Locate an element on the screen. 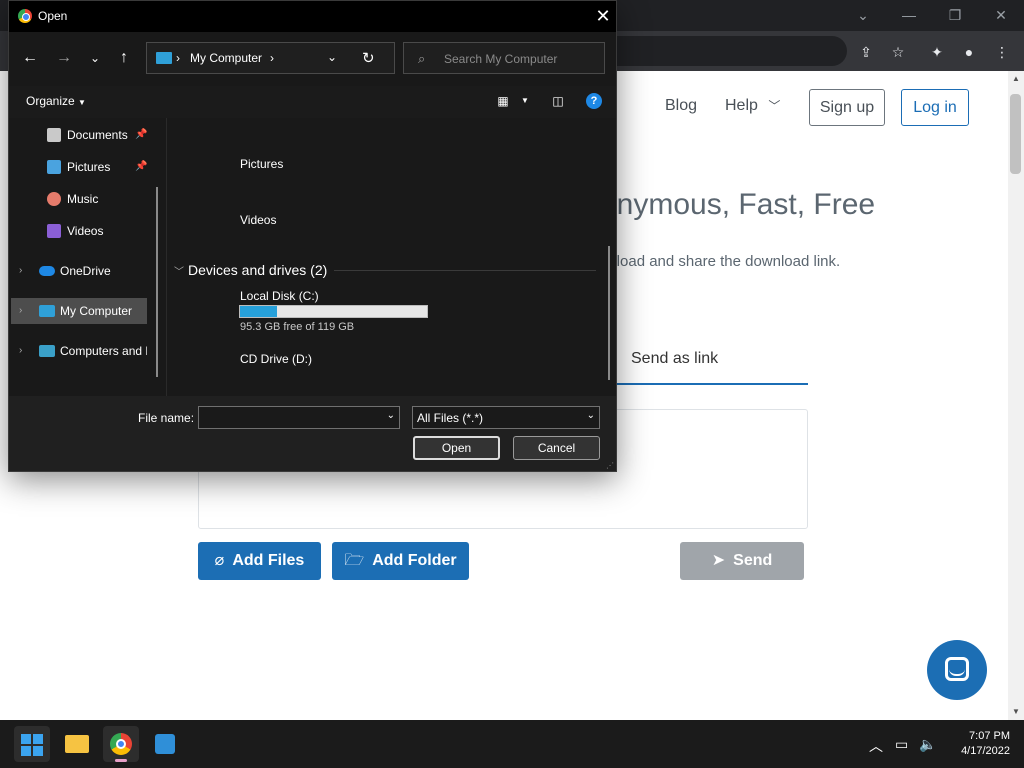 The image size is (1024, 768). close-window-icon: ✕ is located at coordinates (1001, 15).